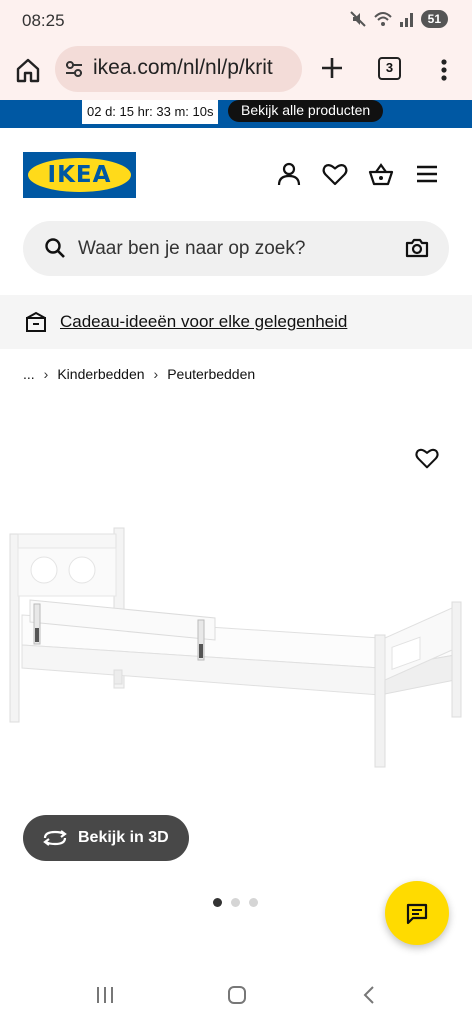 Image resolution: width=472 pixels, height=1024 pixels. What do you see at coordinates (332, 68) in the screenshot?
I see `plus-icon` at bounding box center [332, 68].